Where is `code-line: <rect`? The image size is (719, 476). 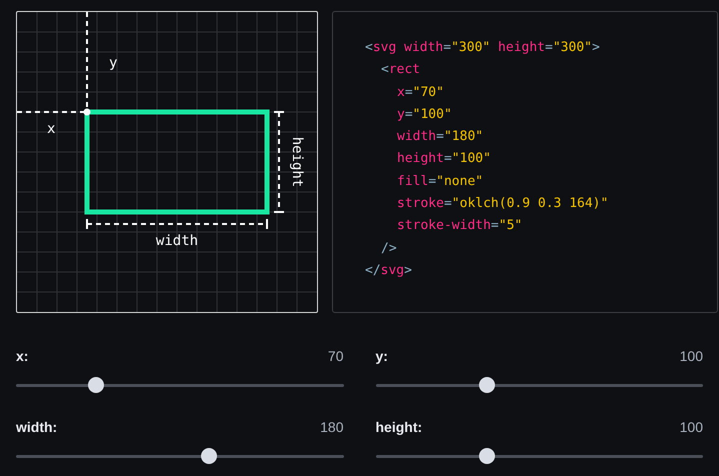 code-line: <rect is located at coordinates (400, 70).